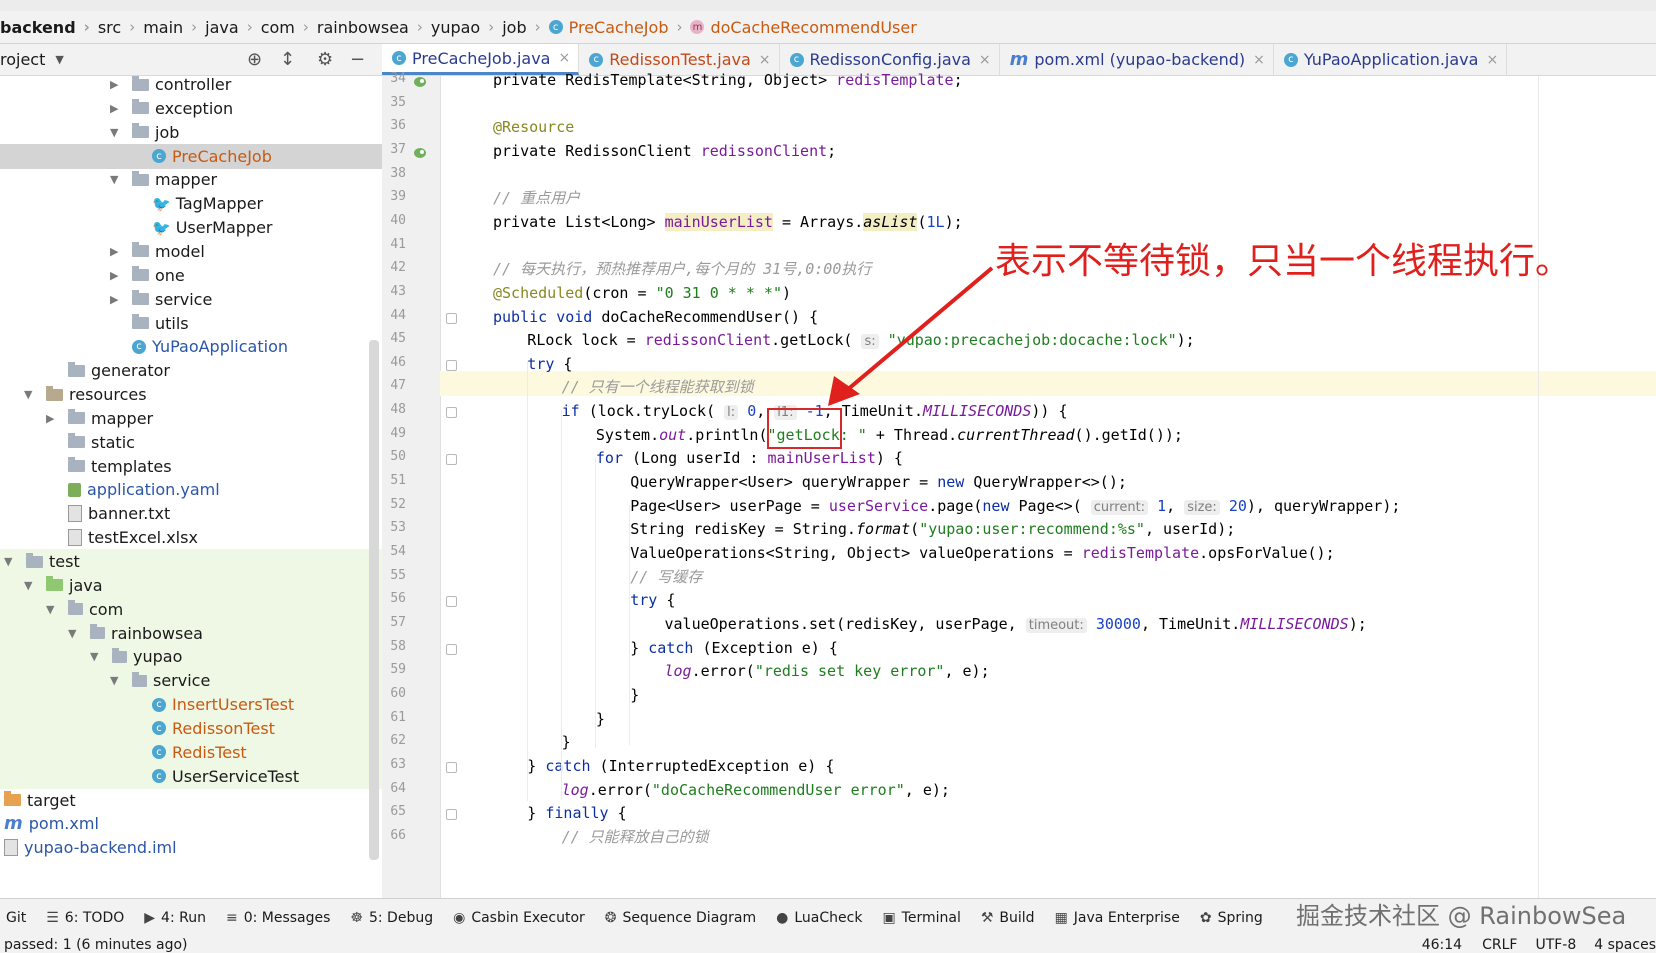 The width and height of the screenshot is (1656, 953). What do you see at coordinates (112, 27) in the screenshot?
I see `breadcrumb-item-src: src ›` at bounding box center [112, 27].